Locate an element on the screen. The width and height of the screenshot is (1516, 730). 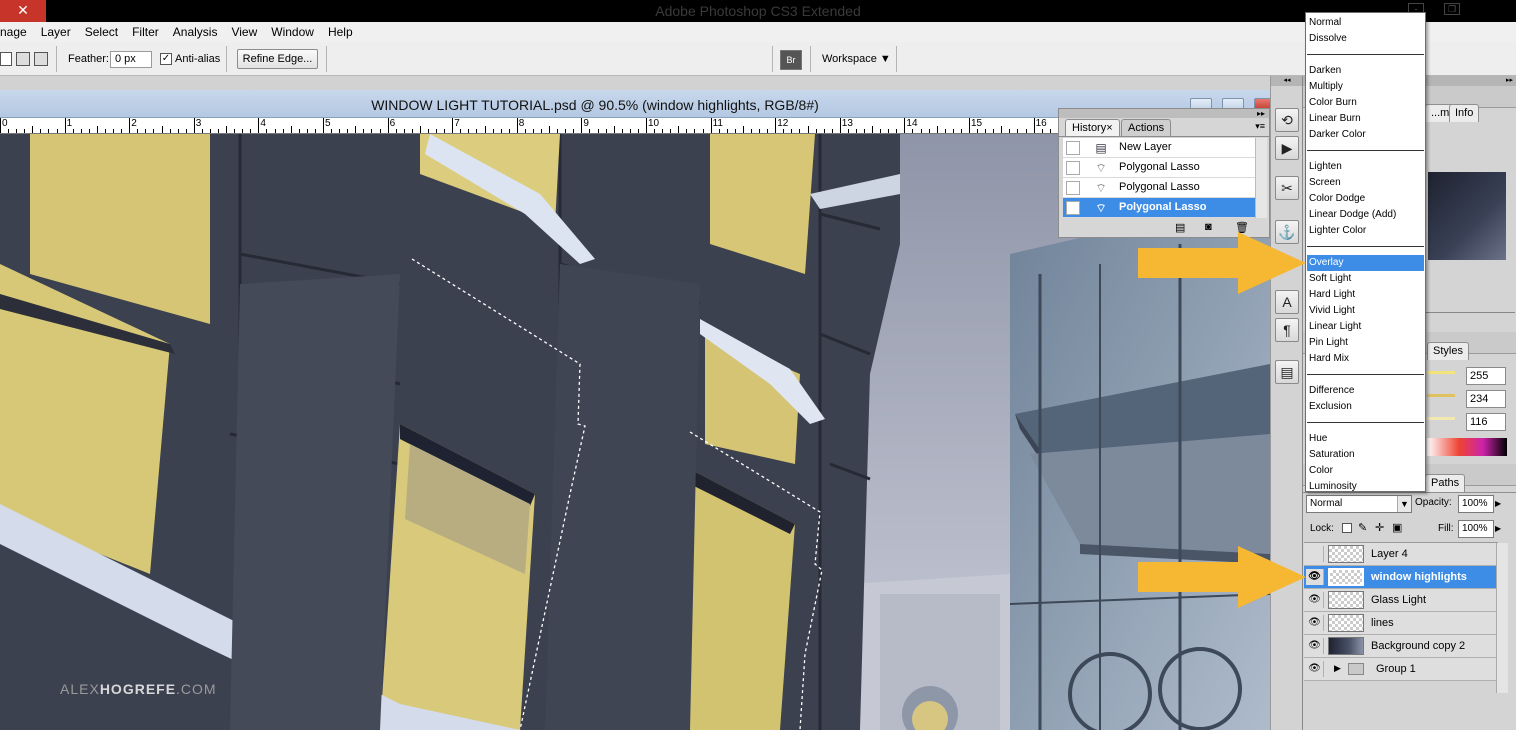
menu-window: Window is located at coordinates (292, 32).